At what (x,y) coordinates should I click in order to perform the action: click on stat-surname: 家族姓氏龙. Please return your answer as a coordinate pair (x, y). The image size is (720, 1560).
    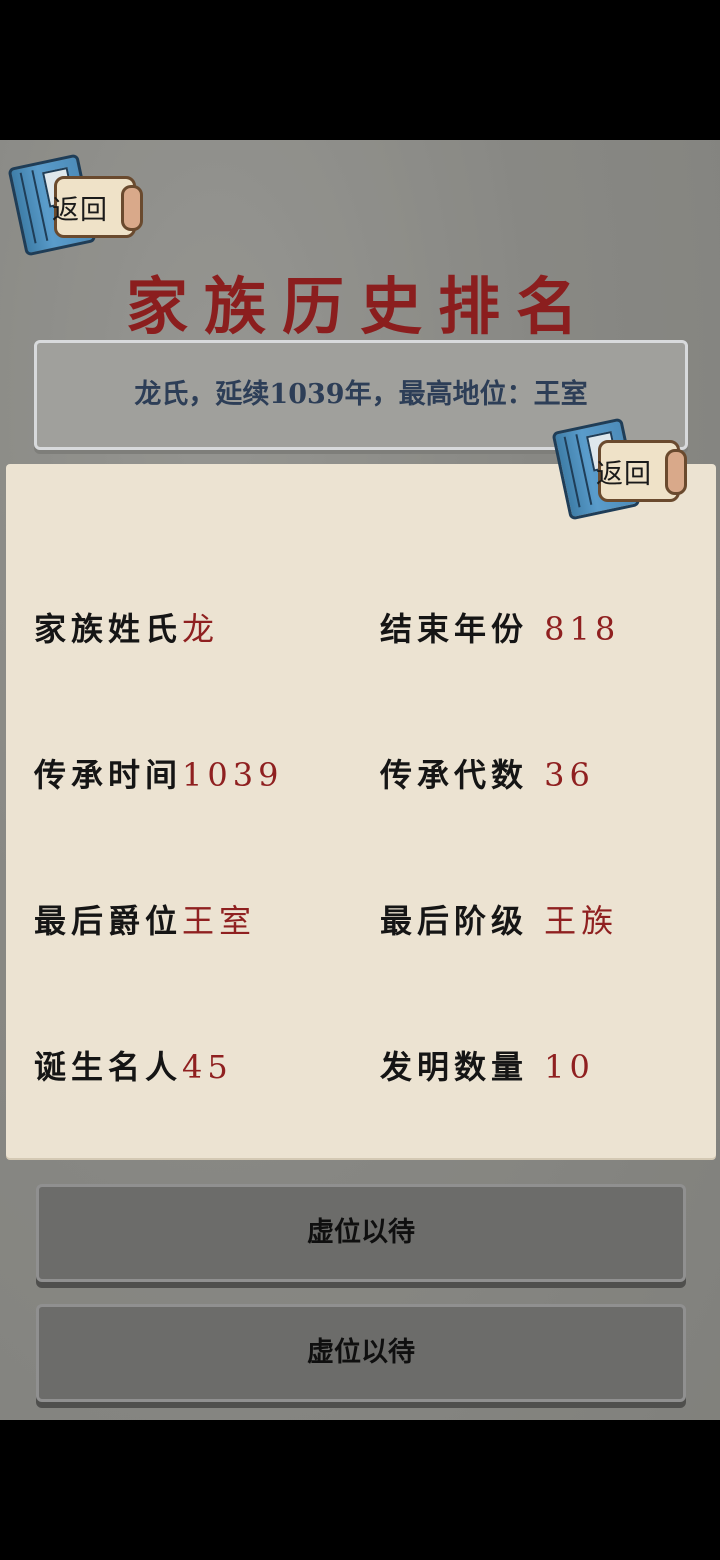
    Looking at the image, I should click on (126, 627).